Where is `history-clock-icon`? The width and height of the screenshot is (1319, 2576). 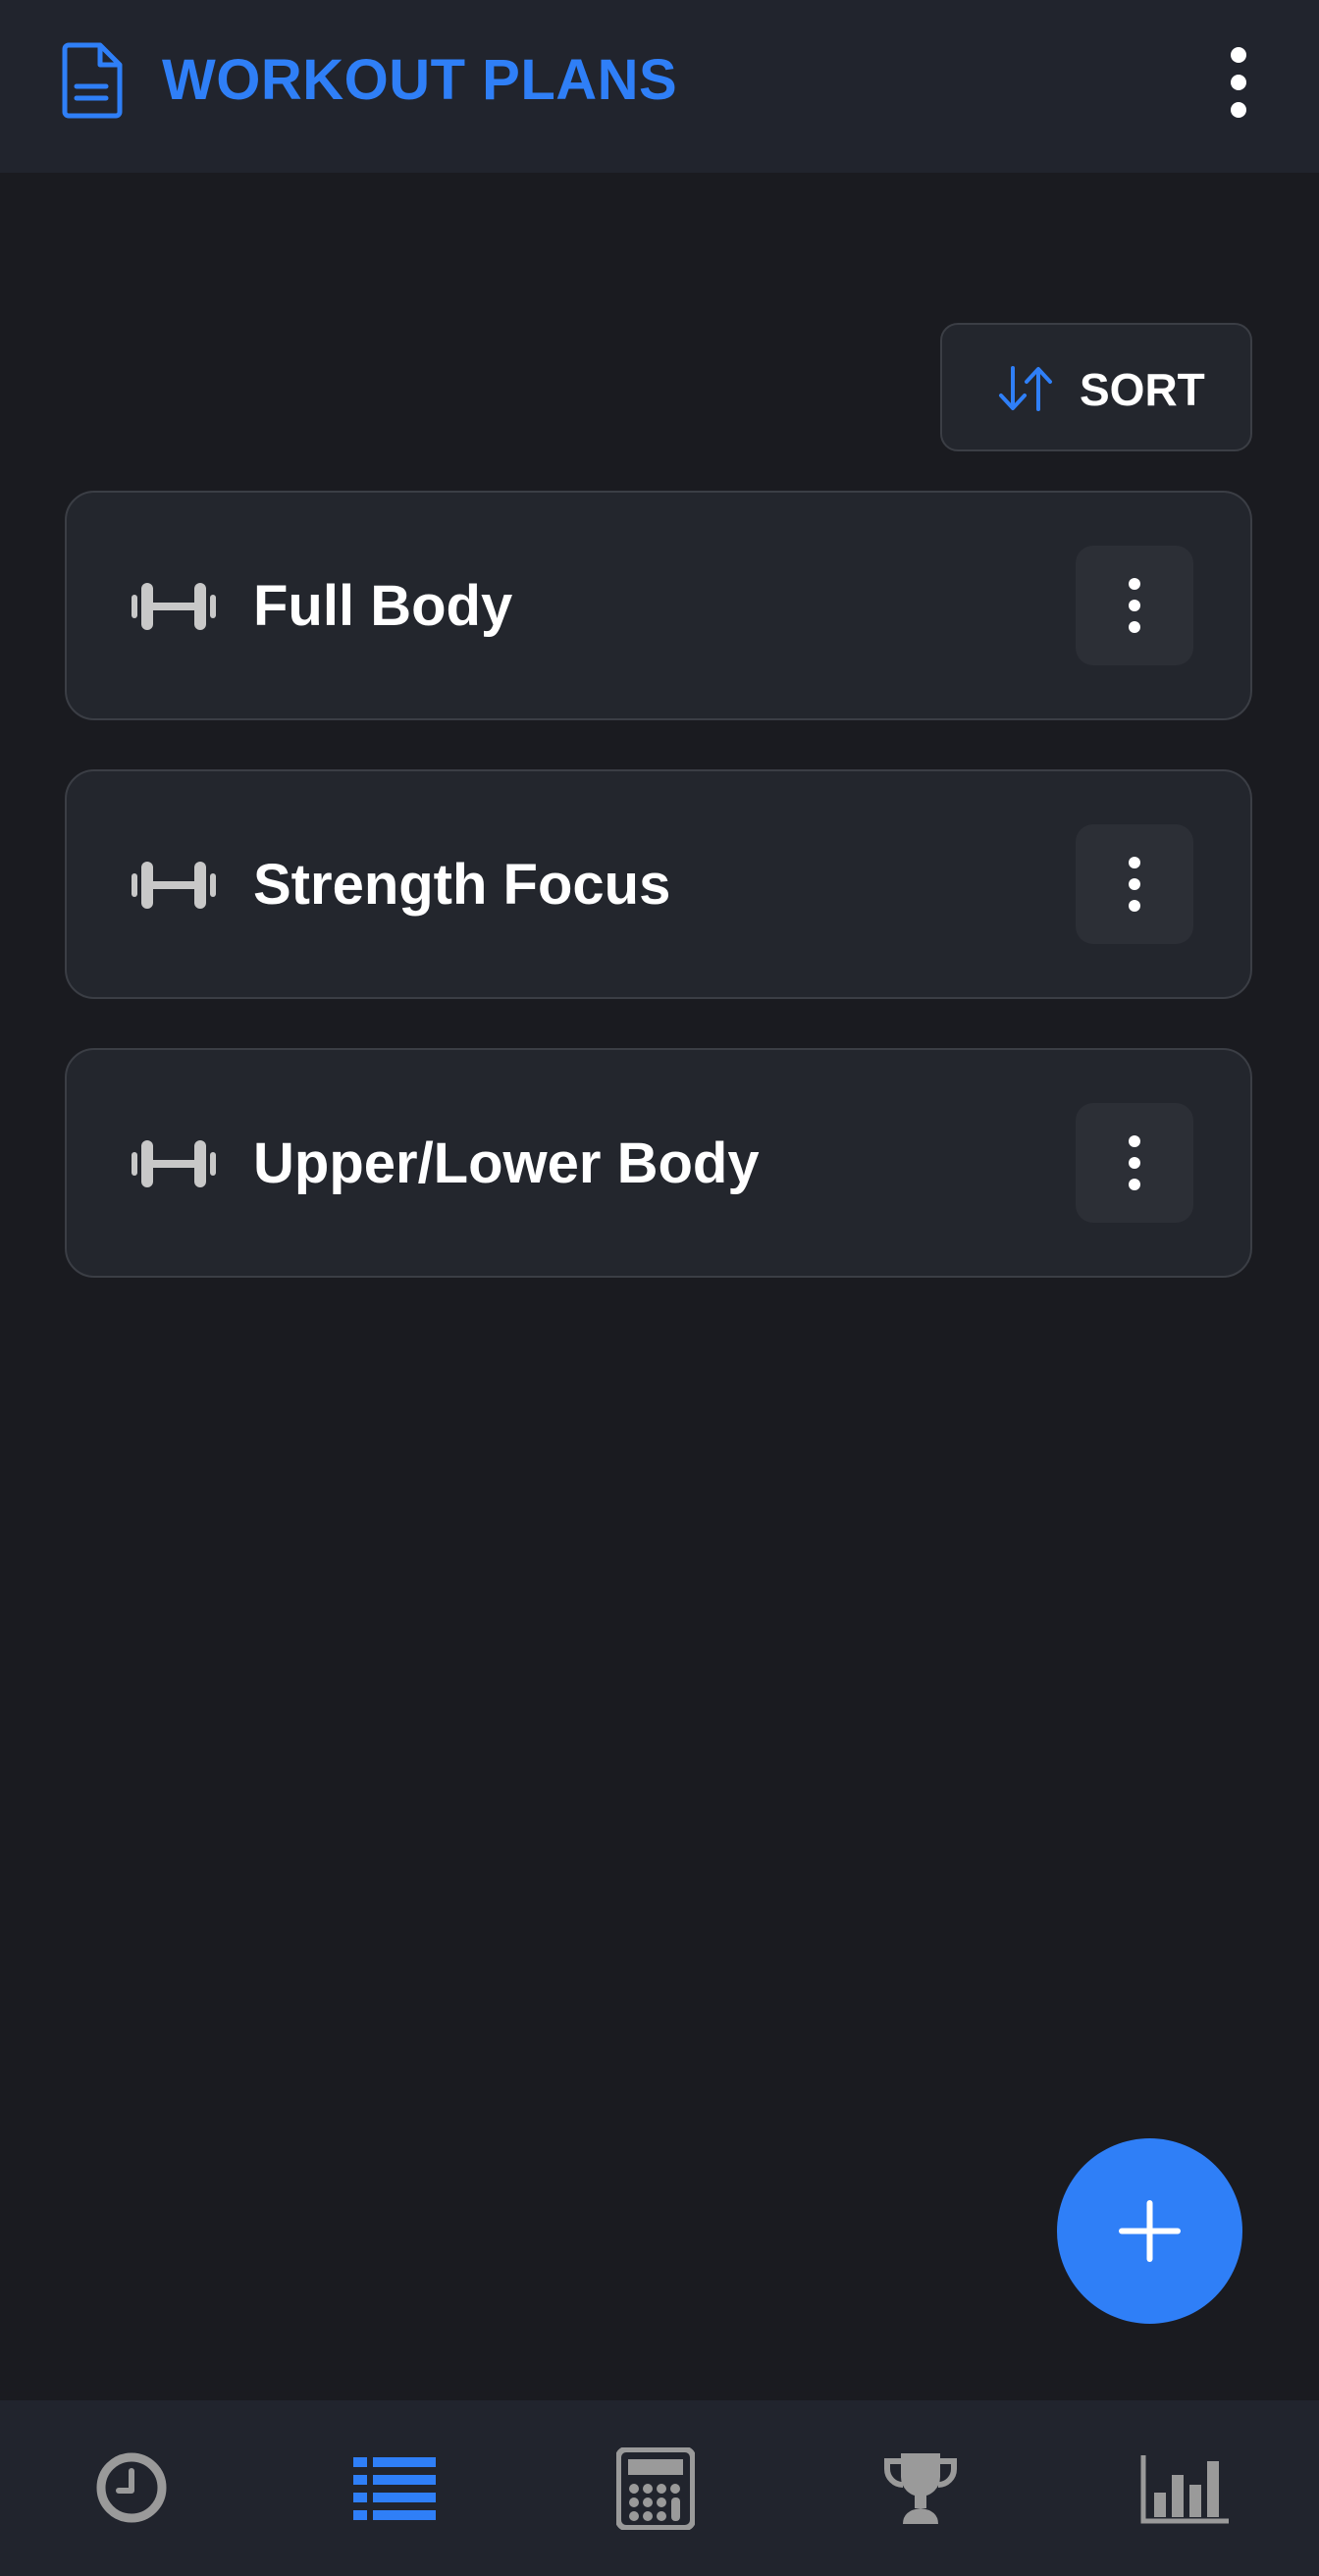
history-clock-icon is located at coordinates (131, 2487).